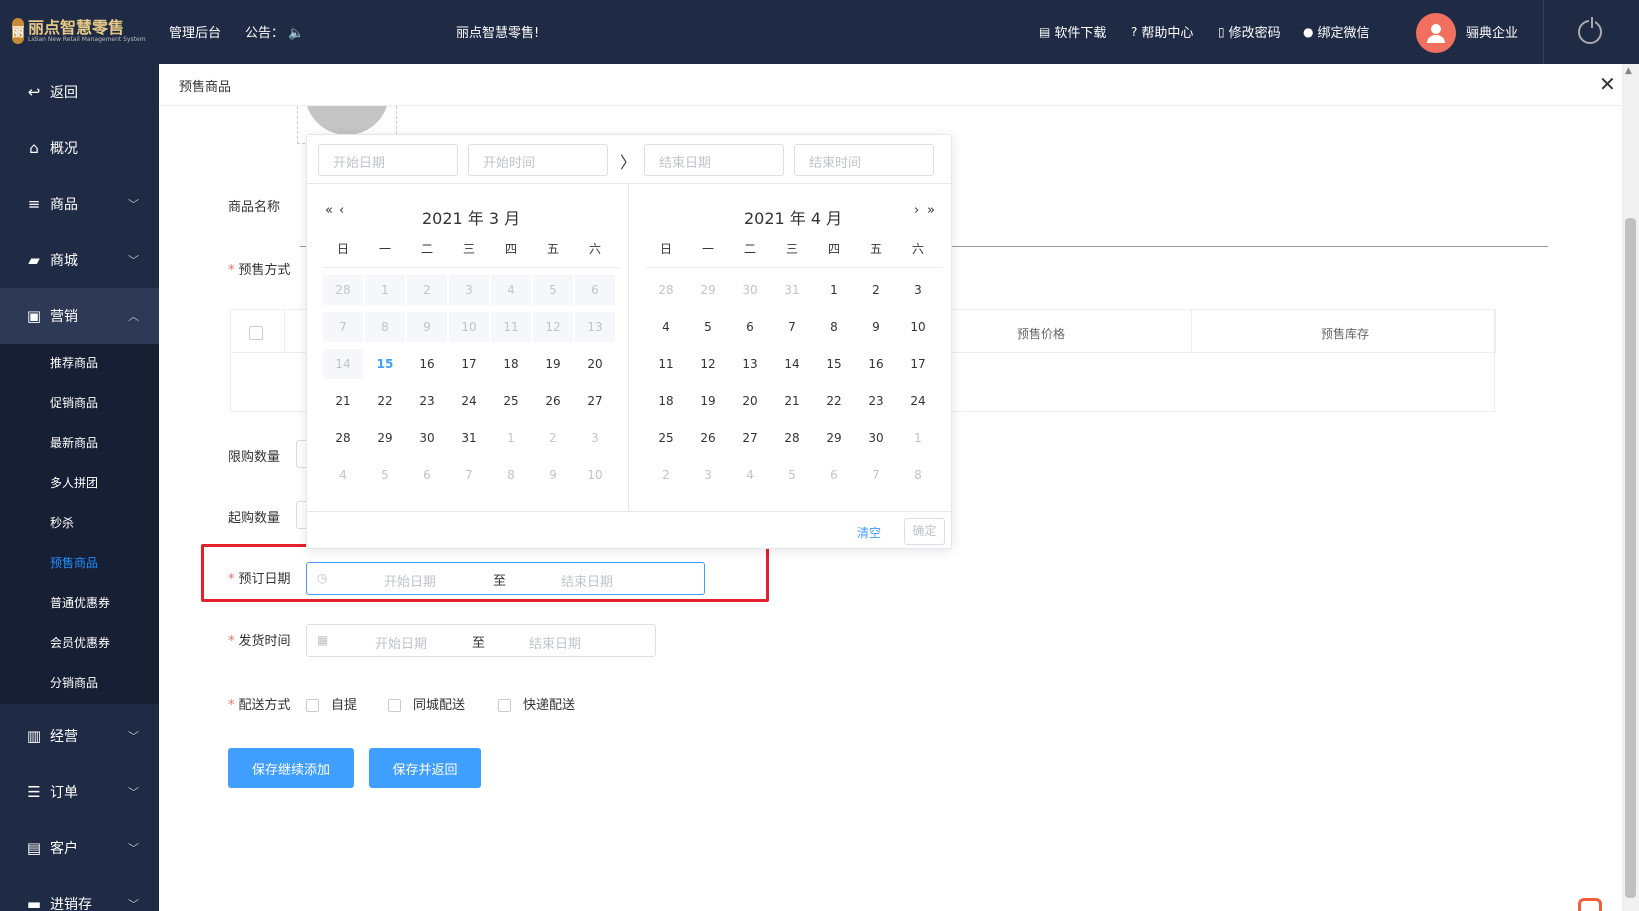 This screenshot has width=1639, height=911. I want to click on close-icon: ✕, so click(1607, 84).